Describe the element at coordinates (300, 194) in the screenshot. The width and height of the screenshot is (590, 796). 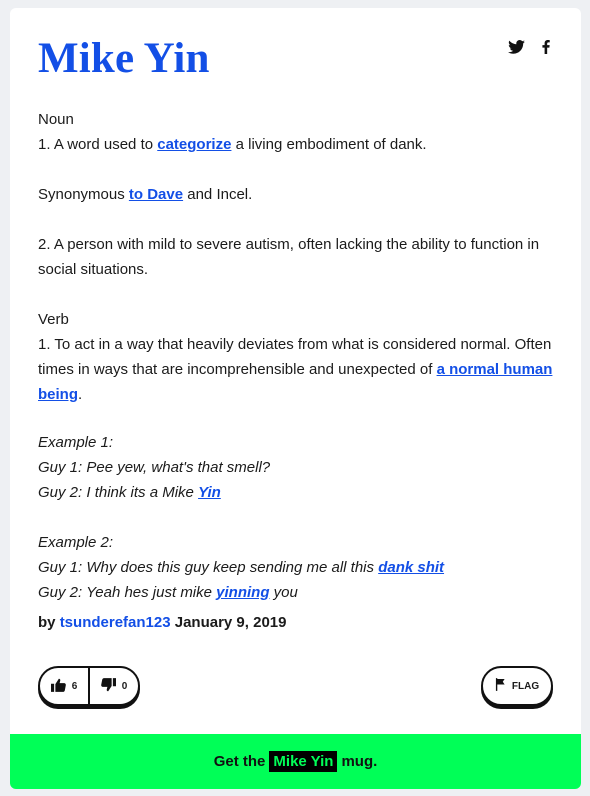
I see `meaning-line: Synonymous to Dave and Incel.` at that location.